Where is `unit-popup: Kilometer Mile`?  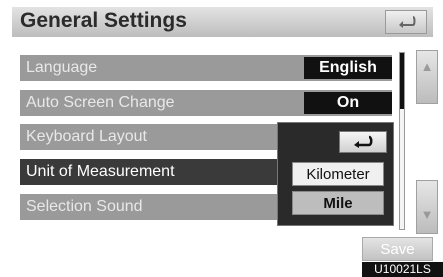 unit-popup: Kilometer Mile is located at coordinates (335, 174).